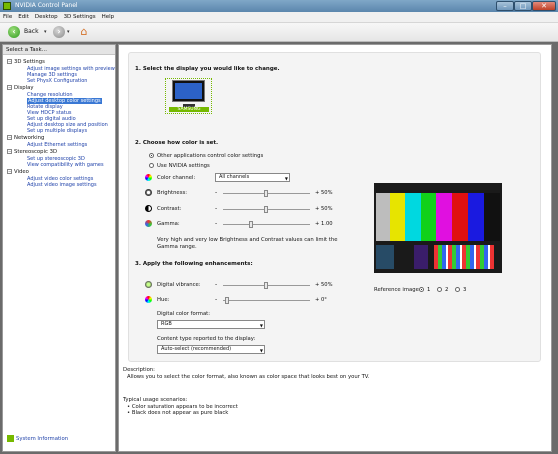  I want to click on hue-value: + 0°, so click(321, 300).